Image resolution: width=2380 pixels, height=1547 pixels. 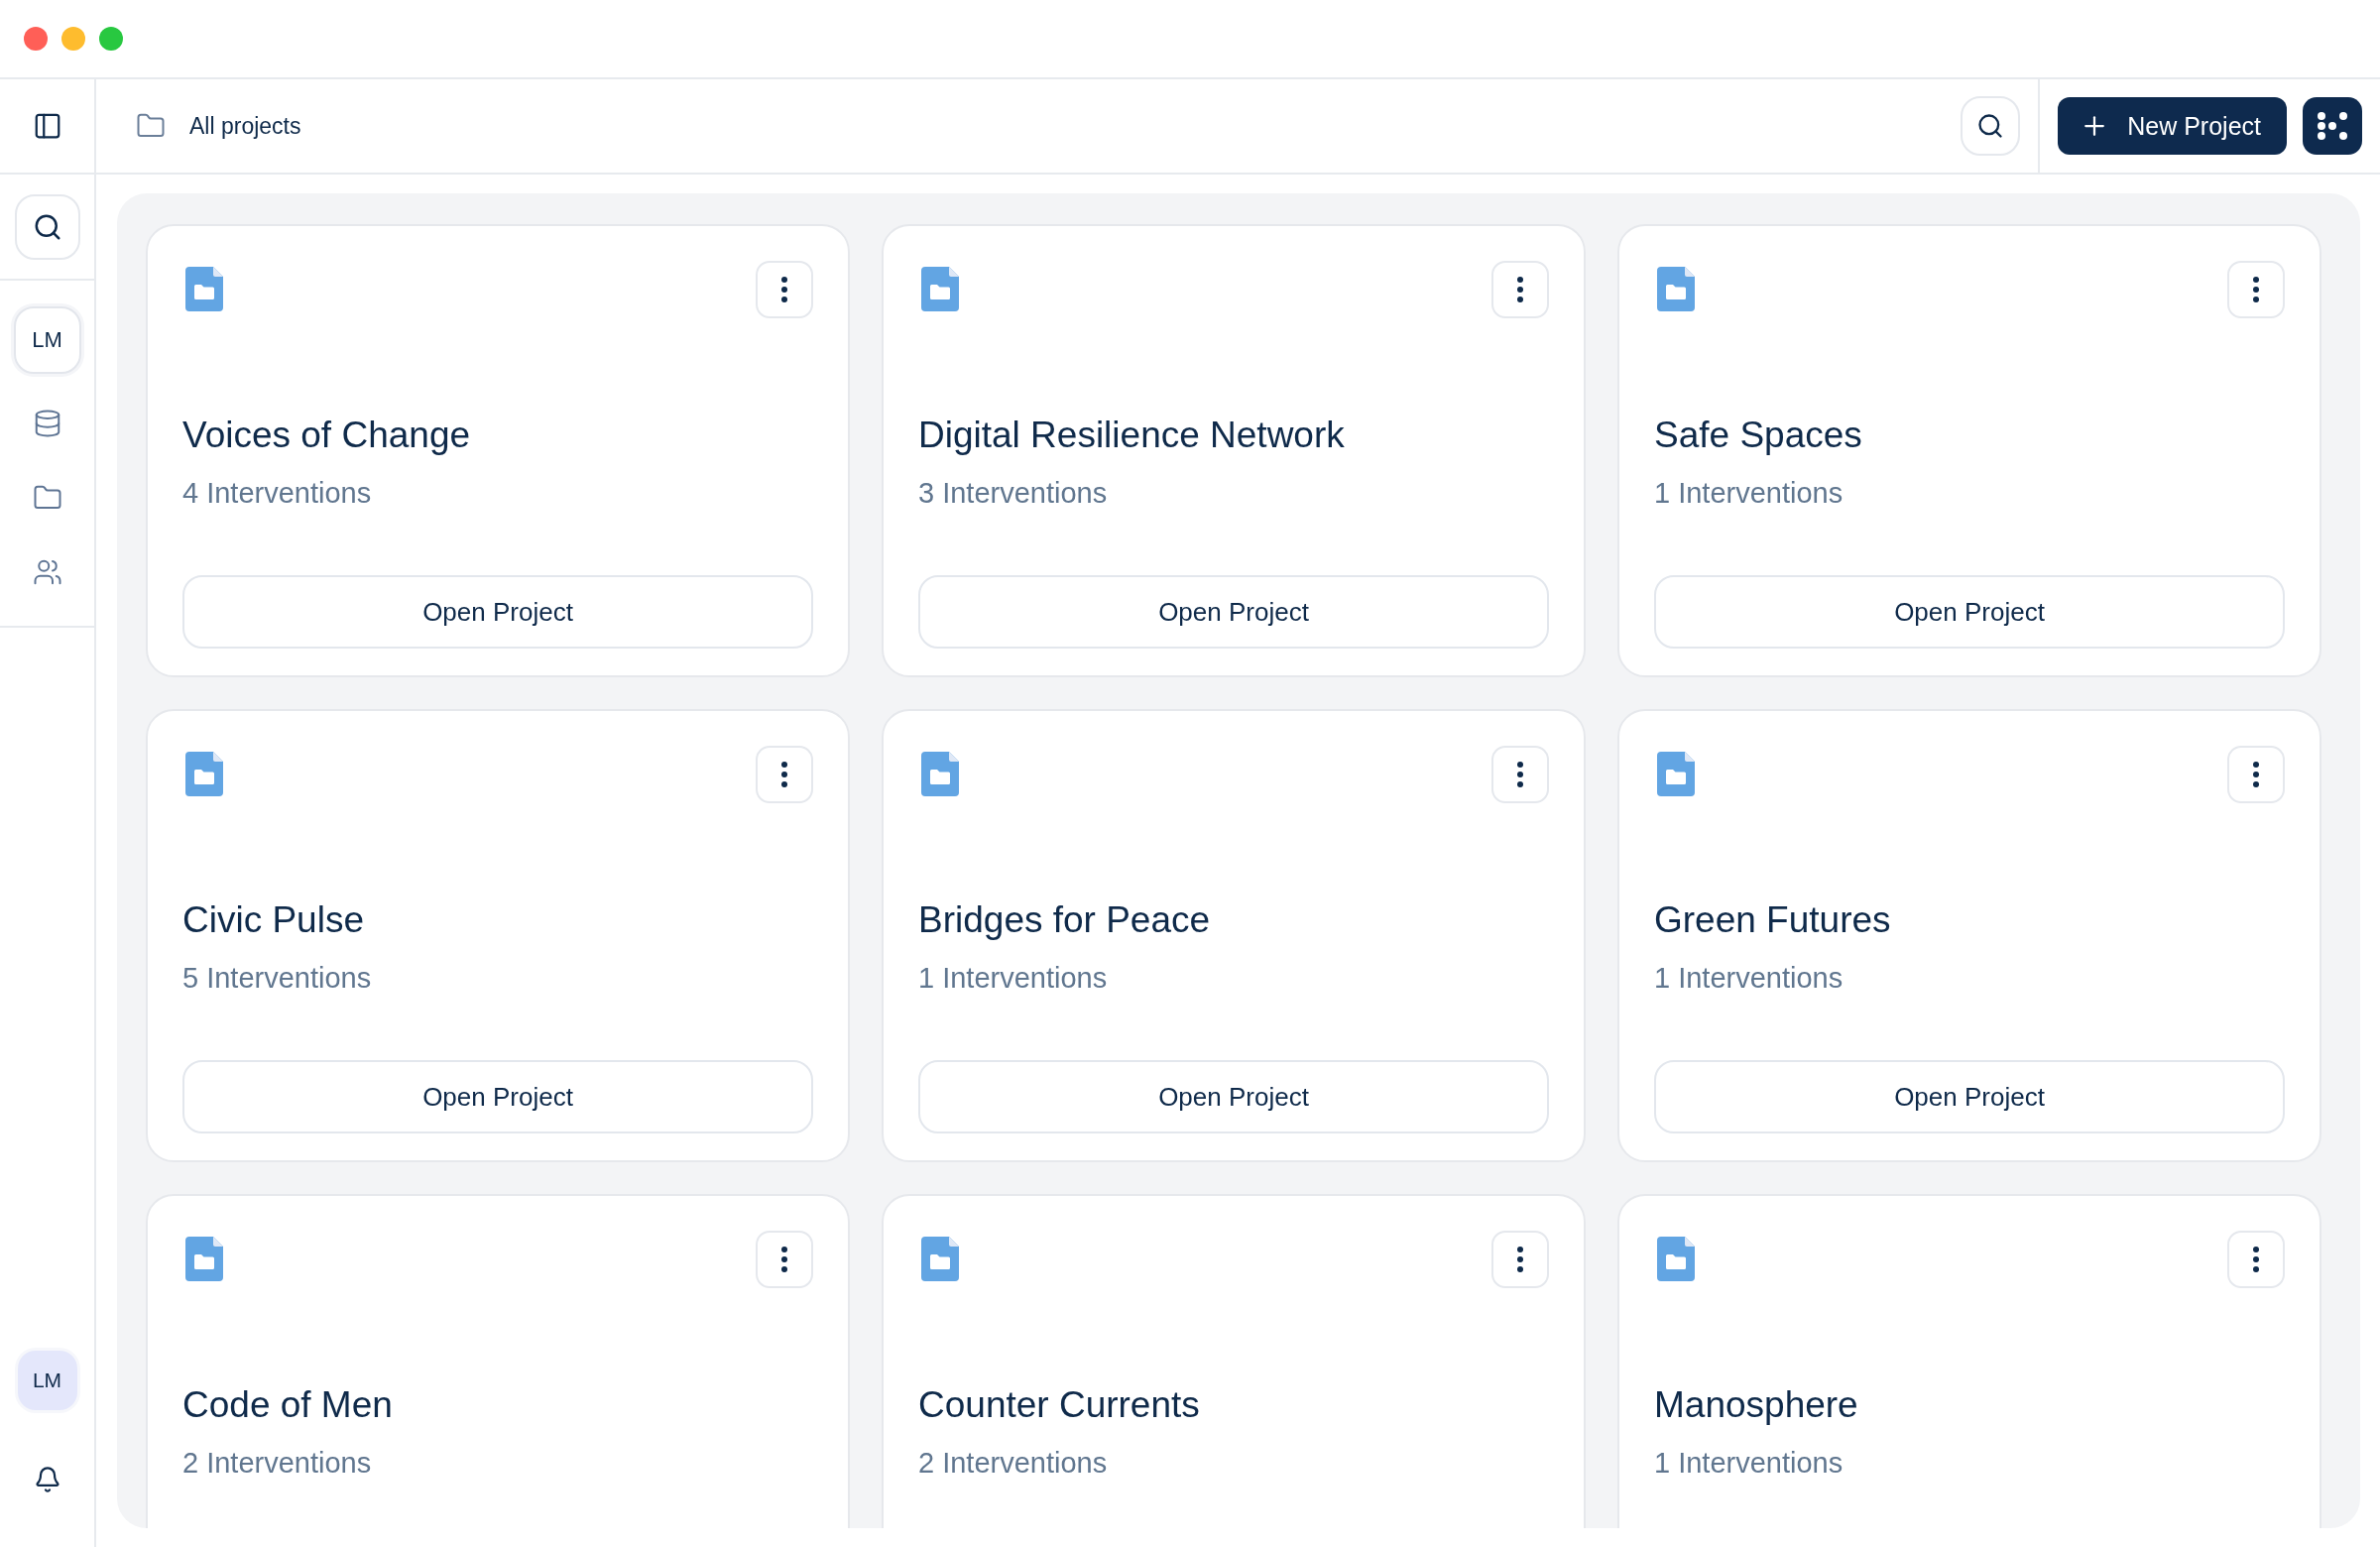 What do you see at coordinates (36, 39) in the screenshot?
I see `window-close-button` at bounding box center [36, 39].